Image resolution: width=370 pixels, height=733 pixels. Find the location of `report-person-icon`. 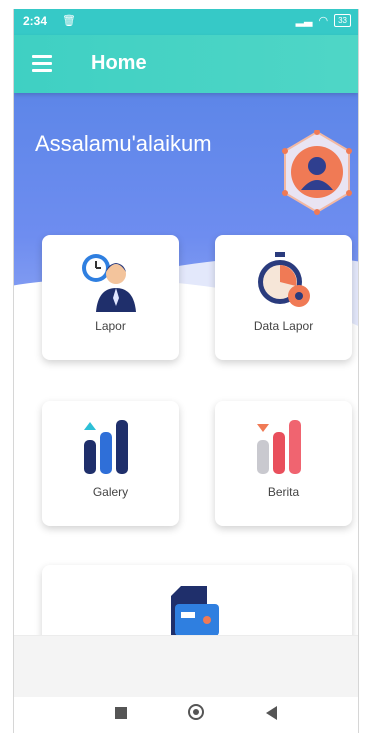

report-person-icon is located at coordinates (110, 281).